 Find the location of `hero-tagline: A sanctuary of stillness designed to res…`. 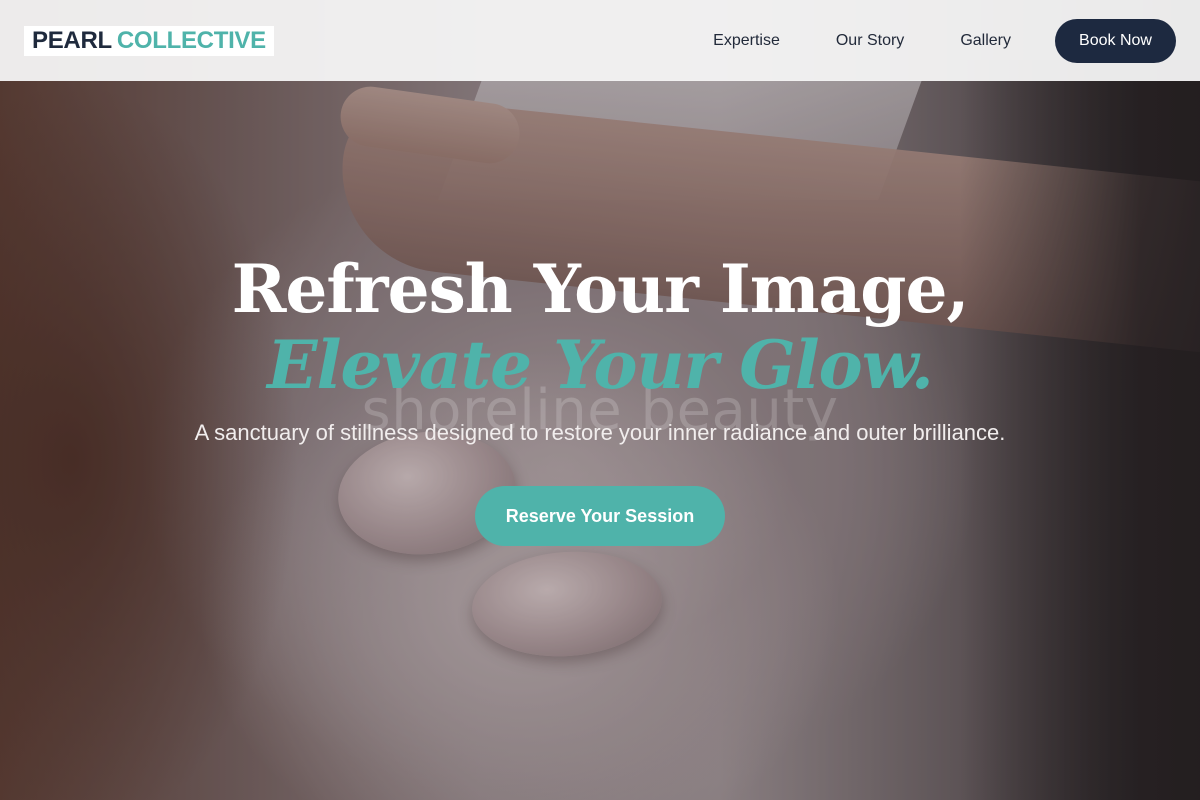

hero-tagline: A sanctuary of stillness designed to res… is located at coordinates (600, 432).